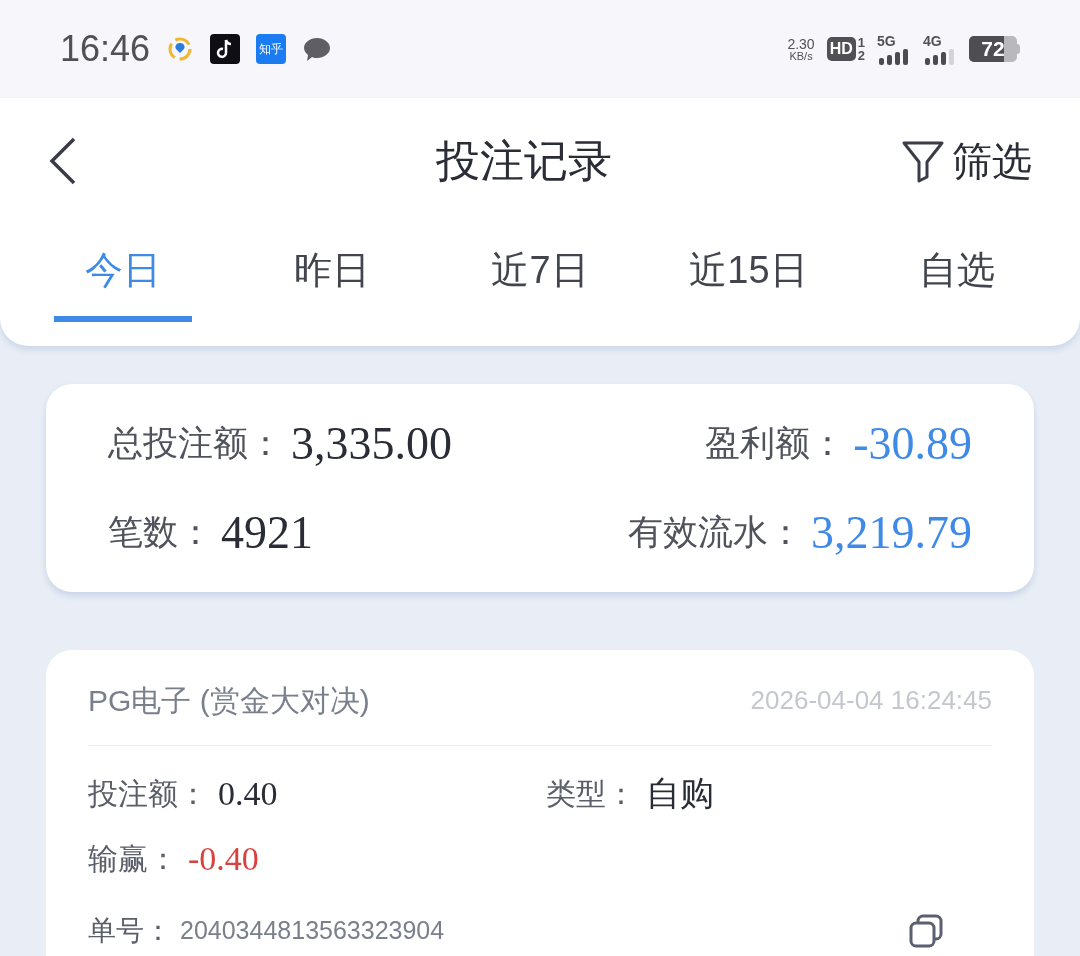  I want to click on field-value: -0.40, so click(223, 859).